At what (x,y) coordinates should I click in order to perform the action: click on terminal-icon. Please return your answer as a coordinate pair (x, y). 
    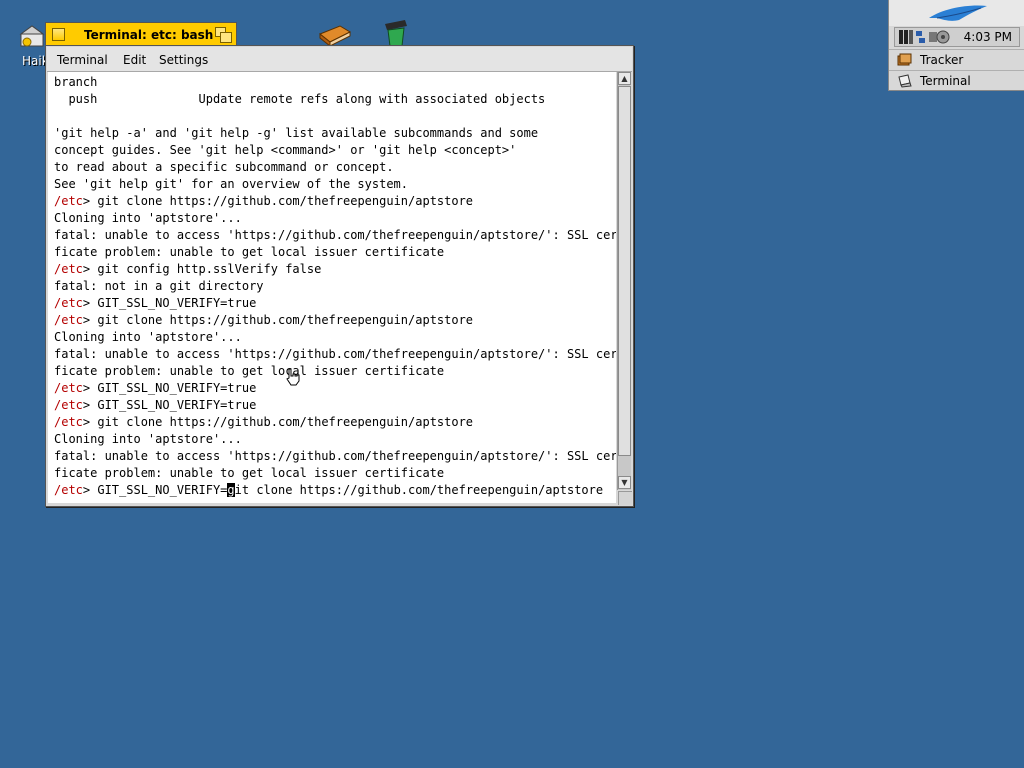
    Looking at the image, I should click on (905, 81).